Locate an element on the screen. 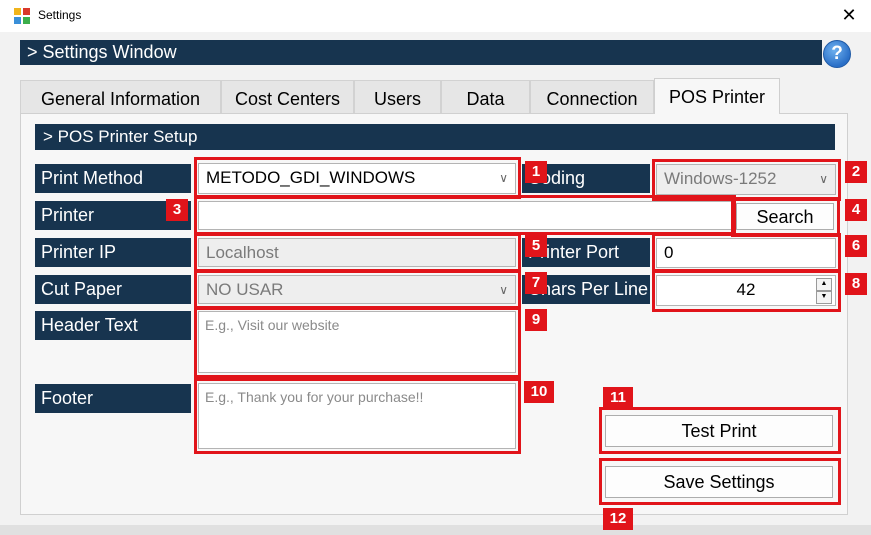 This screenshot has width=871, height=535. annotation-number-11: 11 is located at coordinates (618, 398).